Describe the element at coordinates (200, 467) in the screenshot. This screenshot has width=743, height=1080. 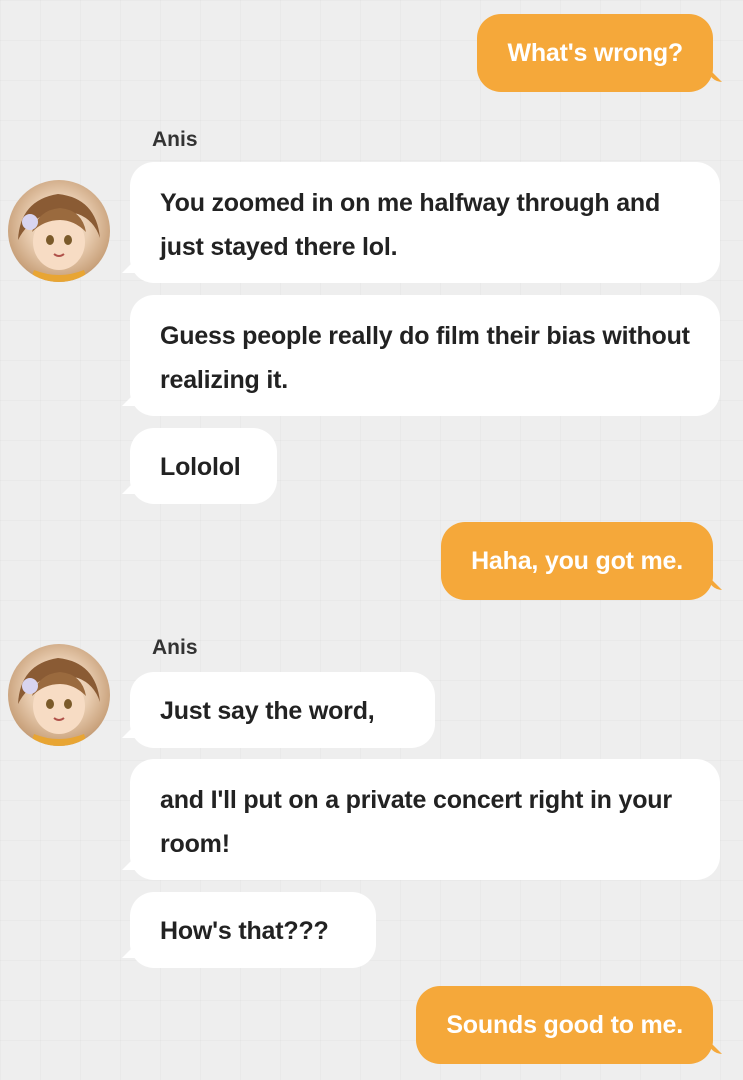
I see `message-text: Lololol` at that location.